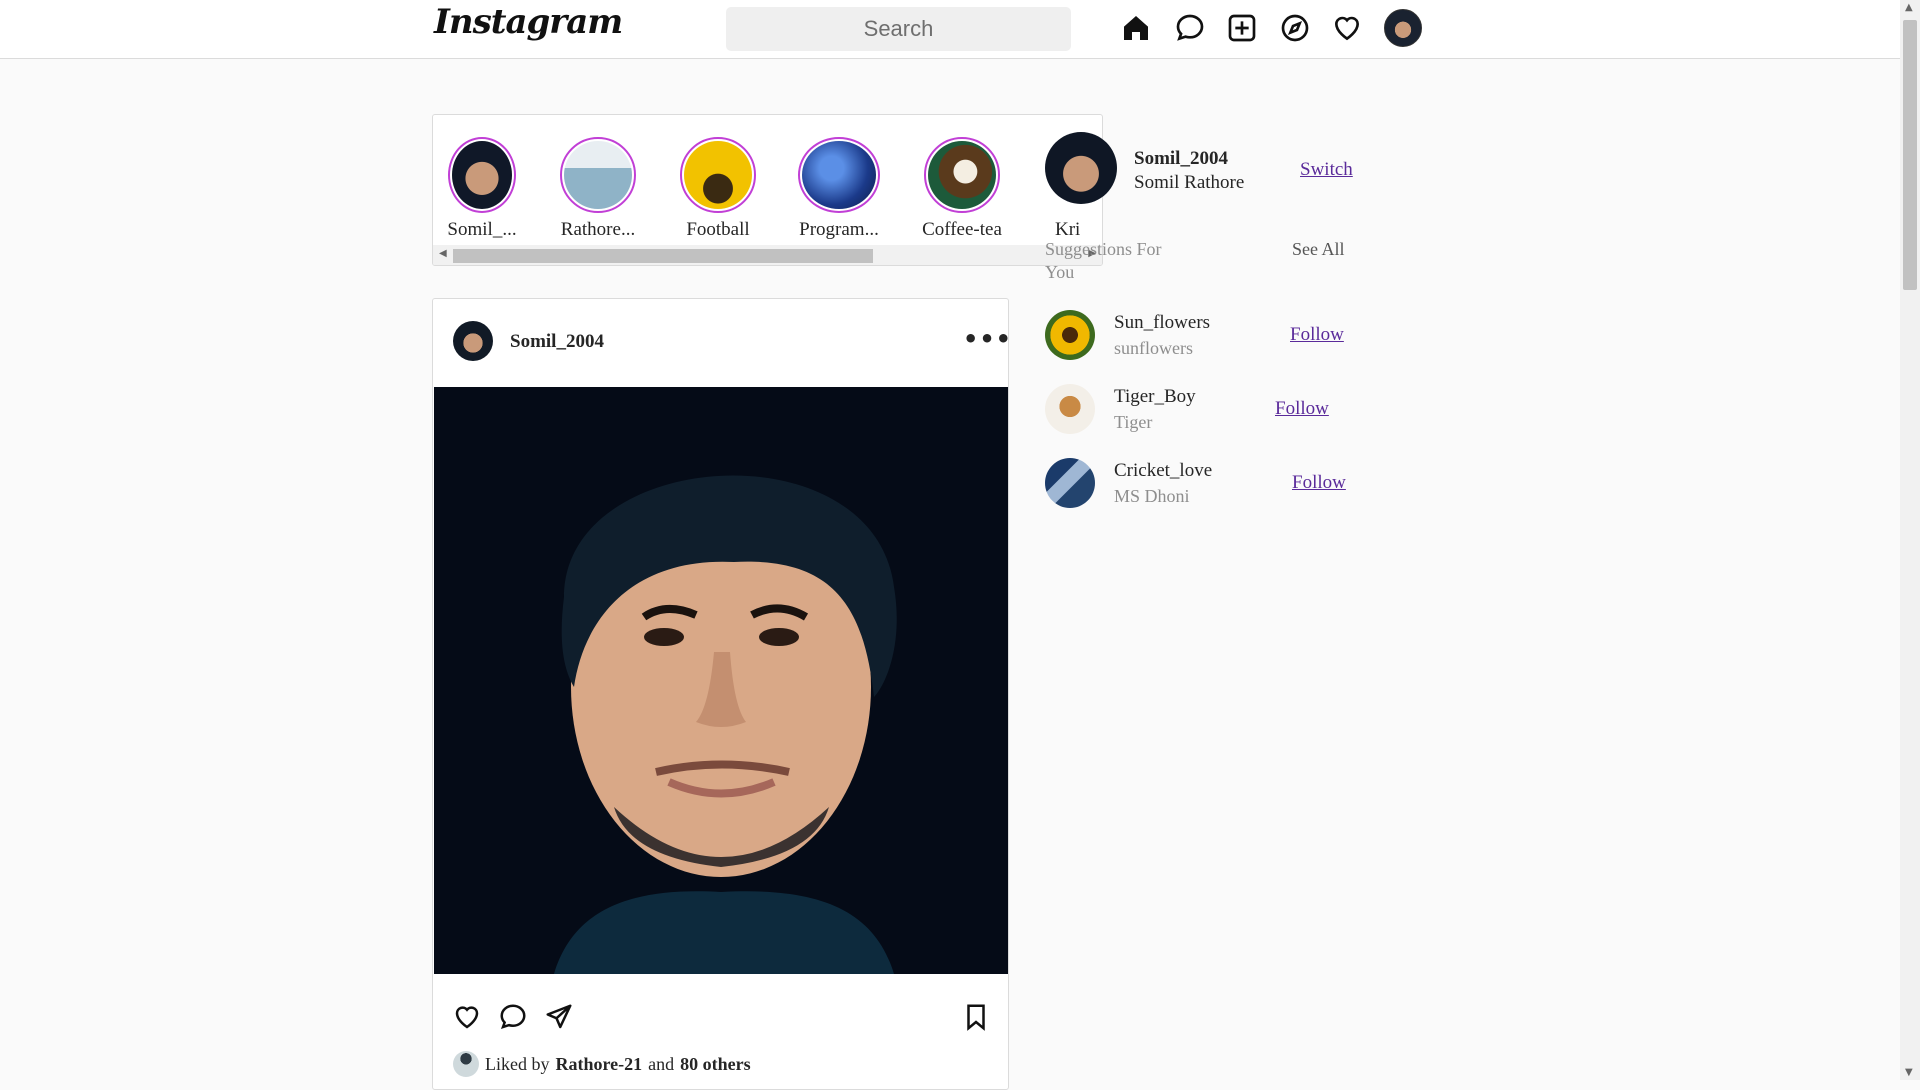  What do you see at coordinates (1295, 28) in the screenshot?
I see `explore-icon` at bounding box center [1295, 28].